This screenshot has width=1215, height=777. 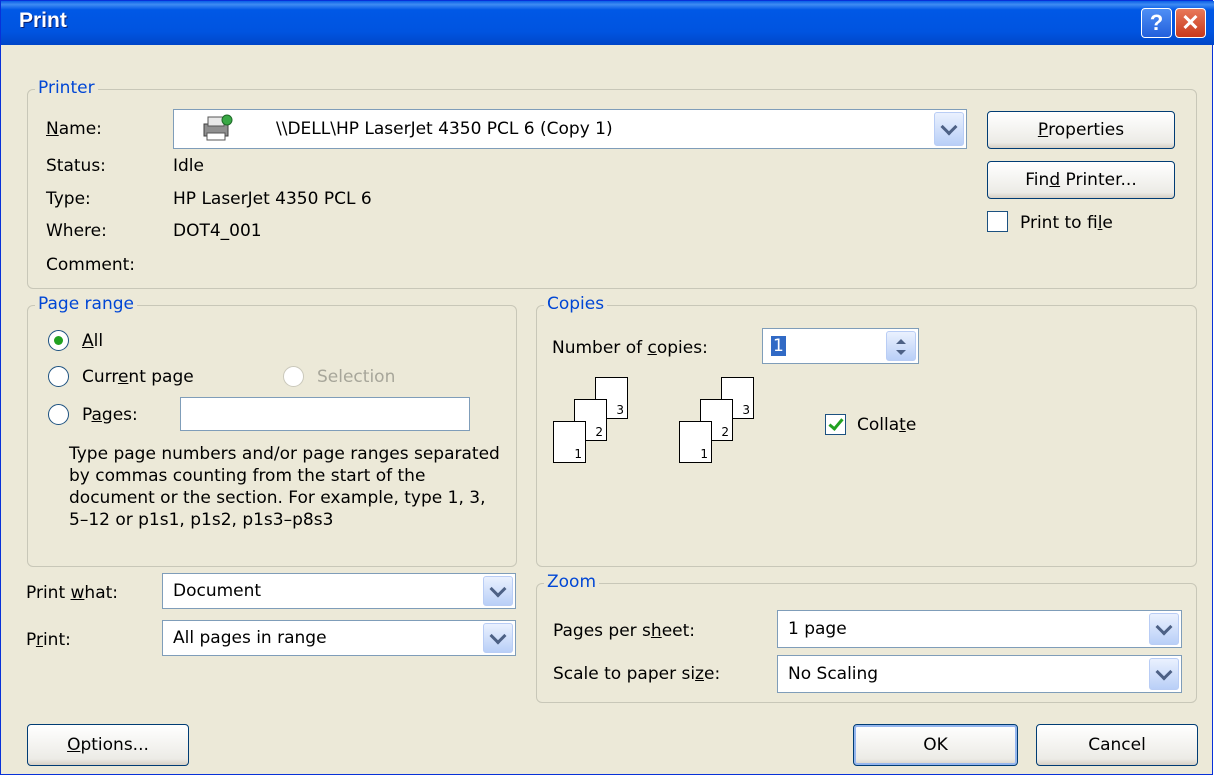 What do you see at coordinates (444, 129) in the screenshot?
I see `printer-name-value: \\DELL\HP LaserJet 4350 PCL 6 (Copy 1)` at bounding box center [444, 129].